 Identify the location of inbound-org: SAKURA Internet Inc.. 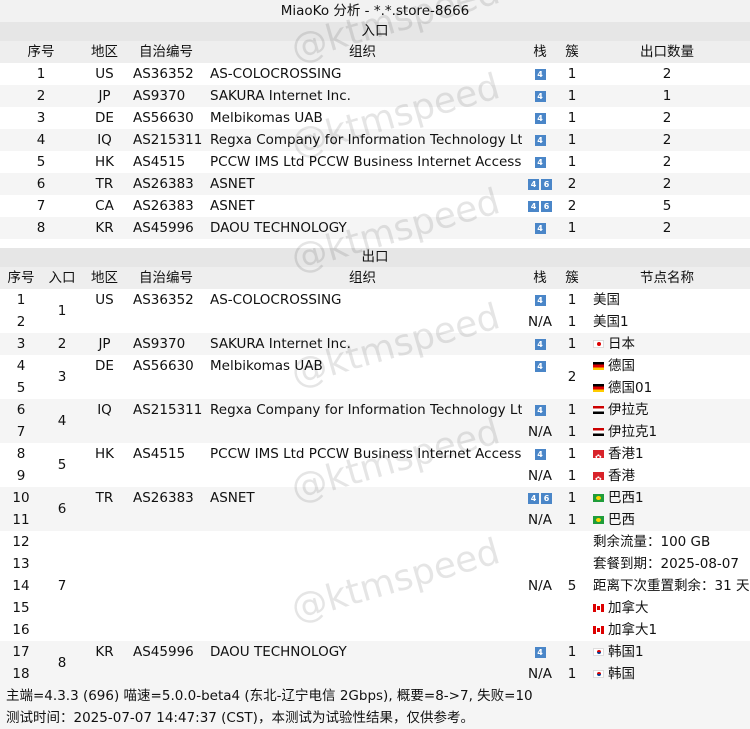
(280, 96).